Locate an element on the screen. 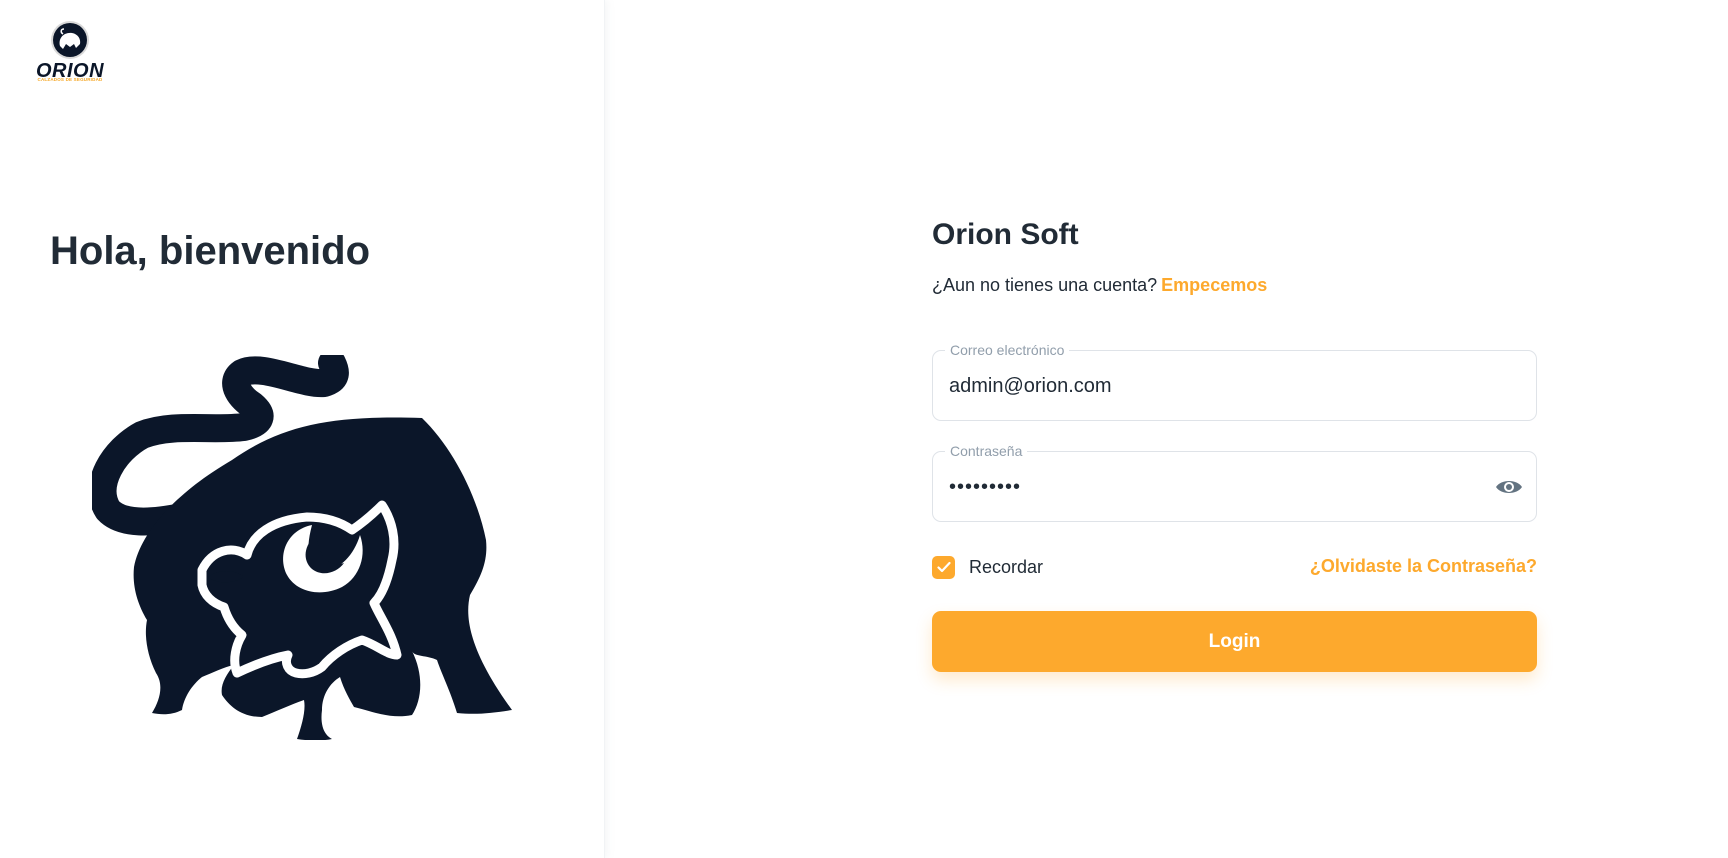 This screenshot has height=858, width=1728. email-label: Correo electrónico is located at coordinates (1007, 350).